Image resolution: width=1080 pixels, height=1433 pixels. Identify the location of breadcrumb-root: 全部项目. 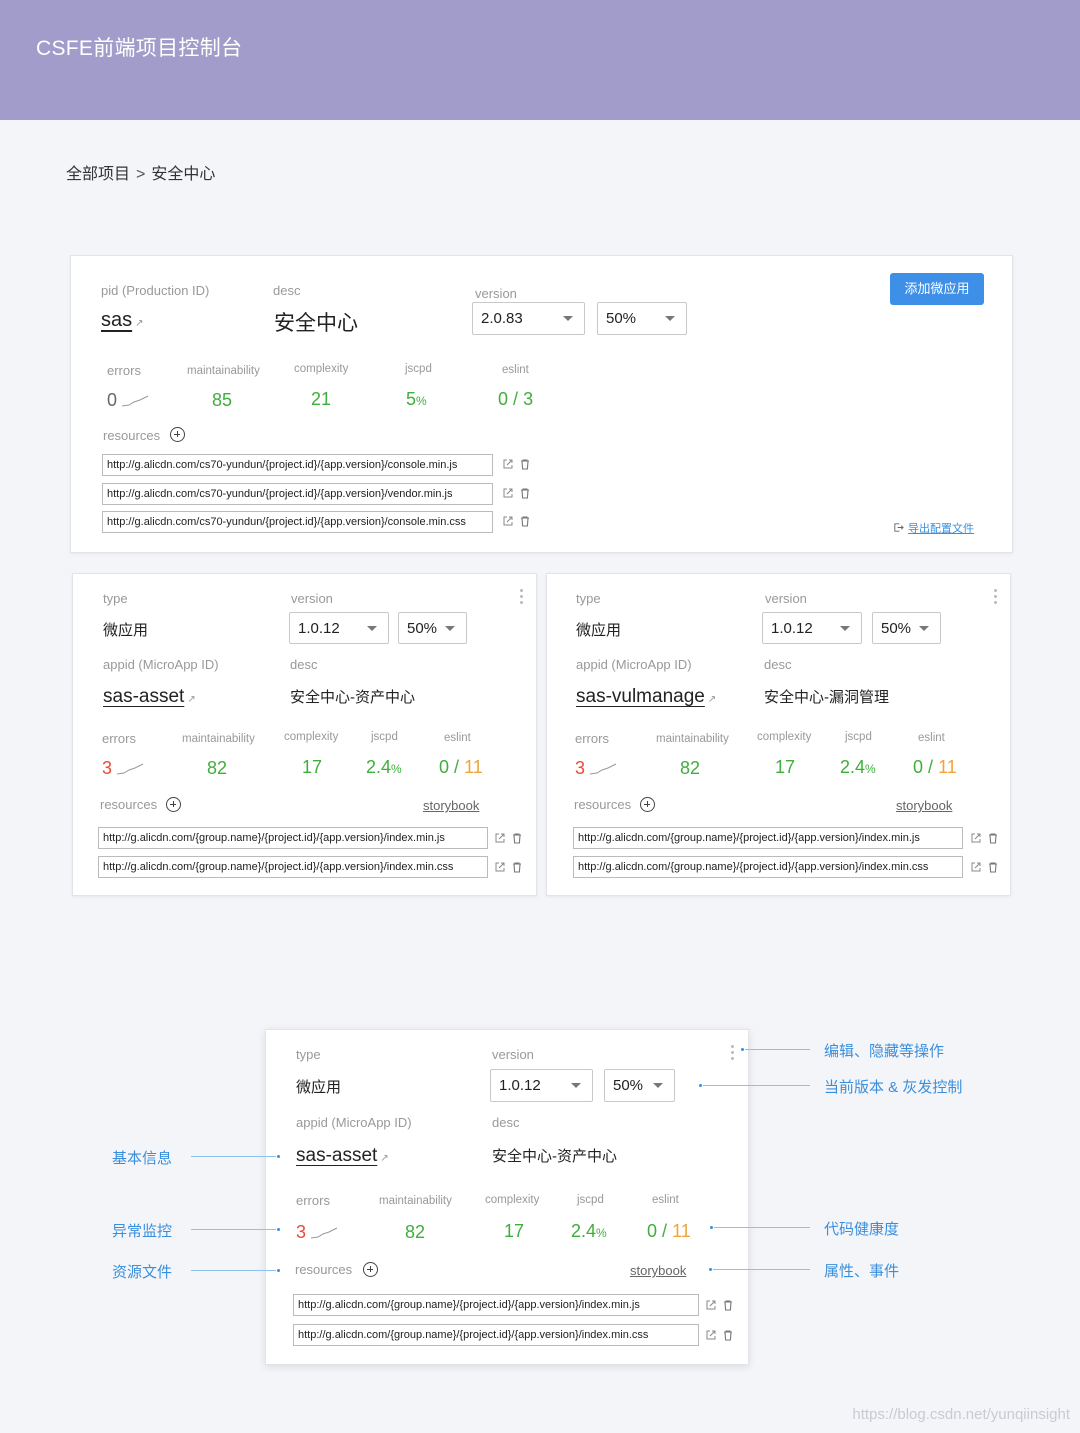
(98, 174).